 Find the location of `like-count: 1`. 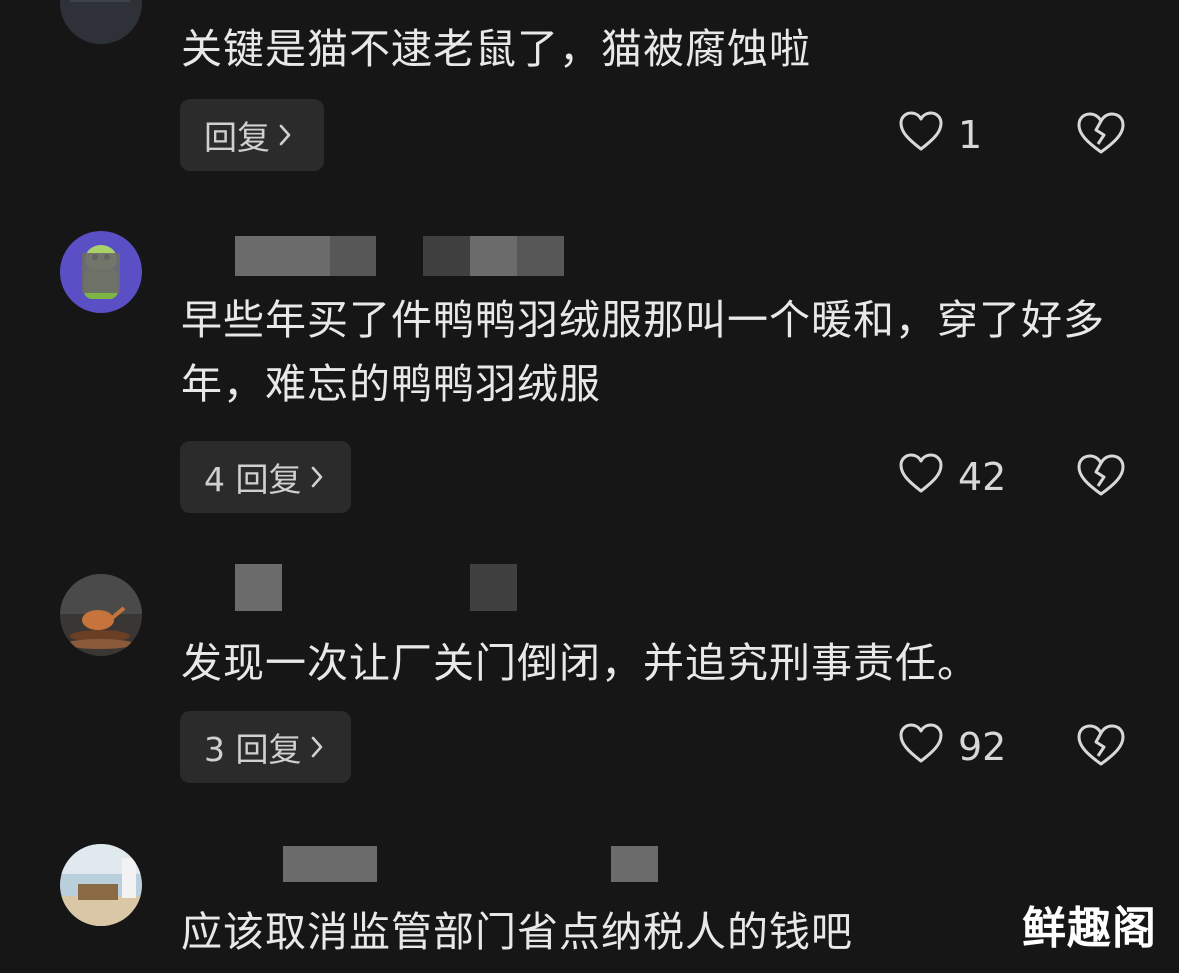

like-count: 1 is located at coordinates (970, 135).